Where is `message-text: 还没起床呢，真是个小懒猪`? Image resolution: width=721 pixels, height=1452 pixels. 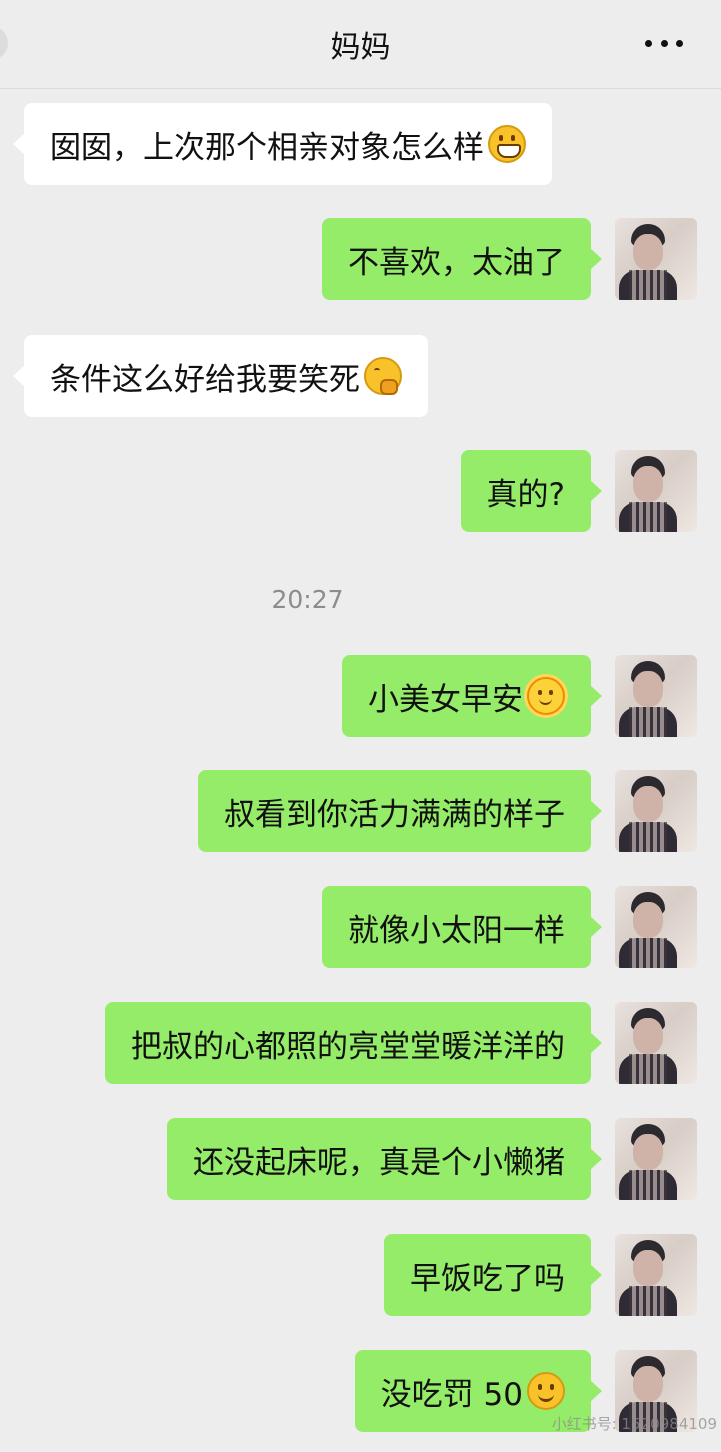 message-text: 还没起床呢，真是个小懒猪 is located at coordinates (379, 1162).